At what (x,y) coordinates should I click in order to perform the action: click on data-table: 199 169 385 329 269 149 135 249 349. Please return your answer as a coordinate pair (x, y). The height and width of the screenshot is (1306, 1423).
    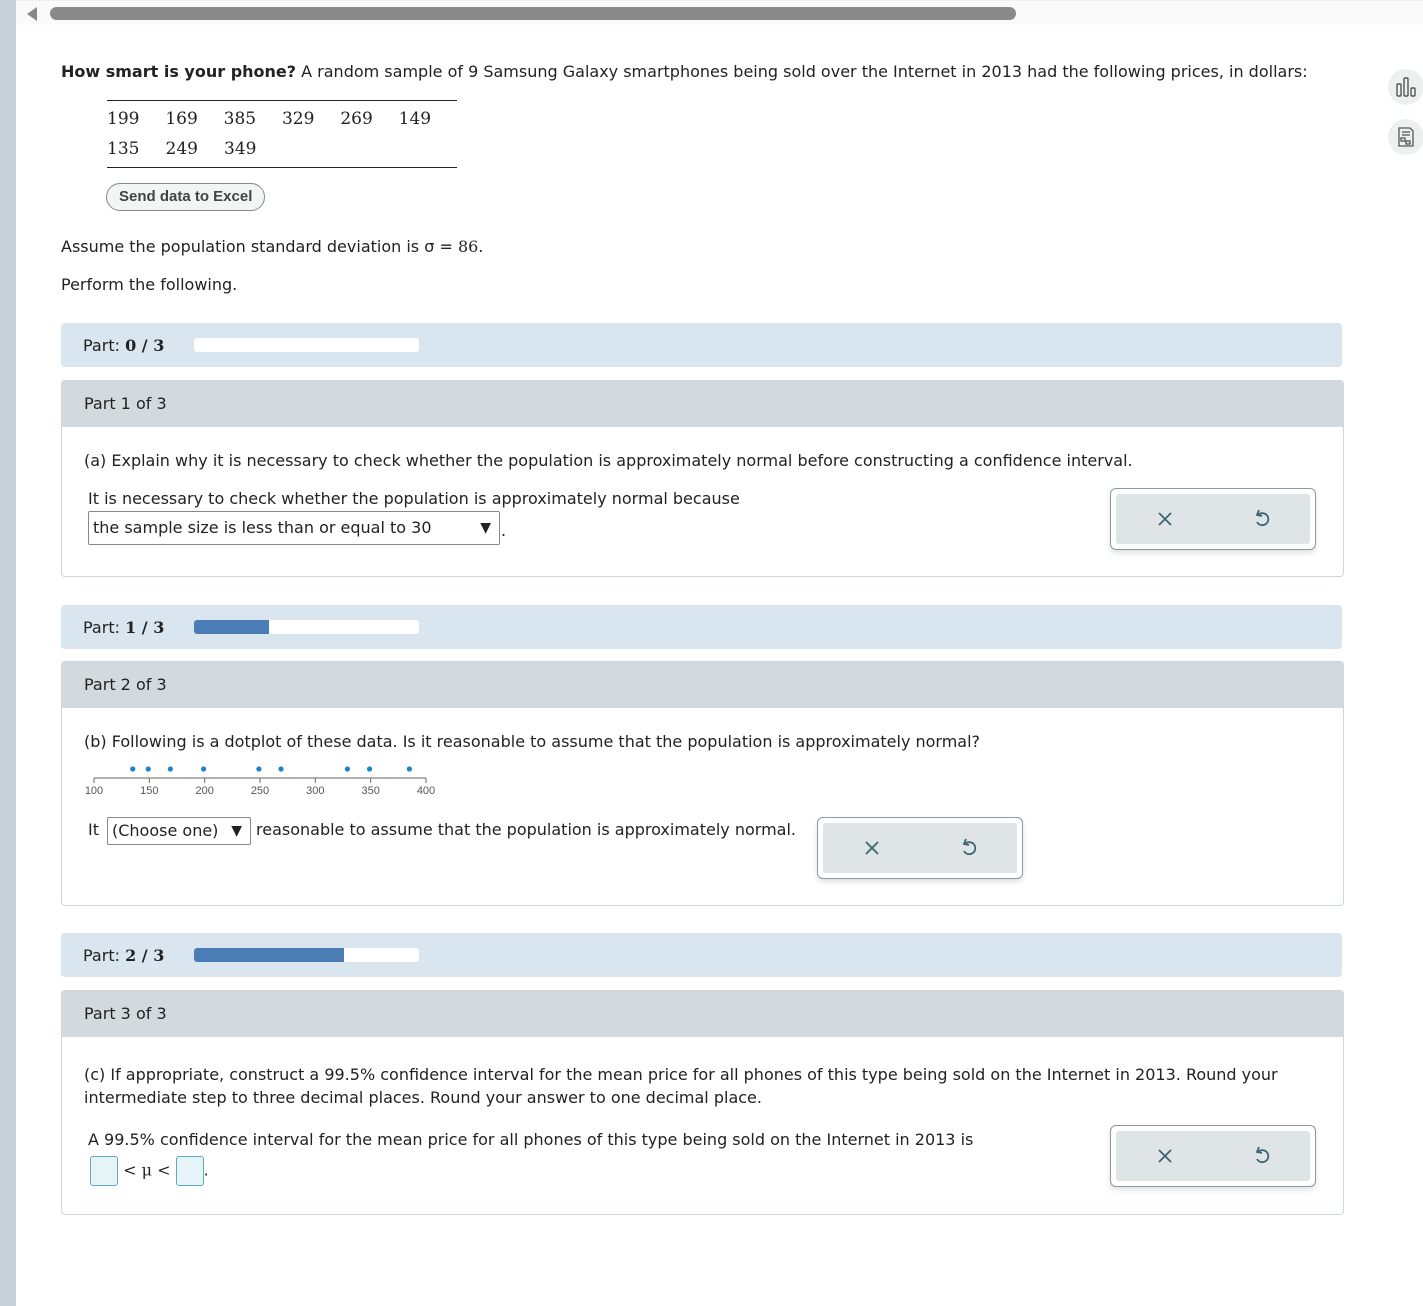
    Looking at the image, I should click on (282, 134).